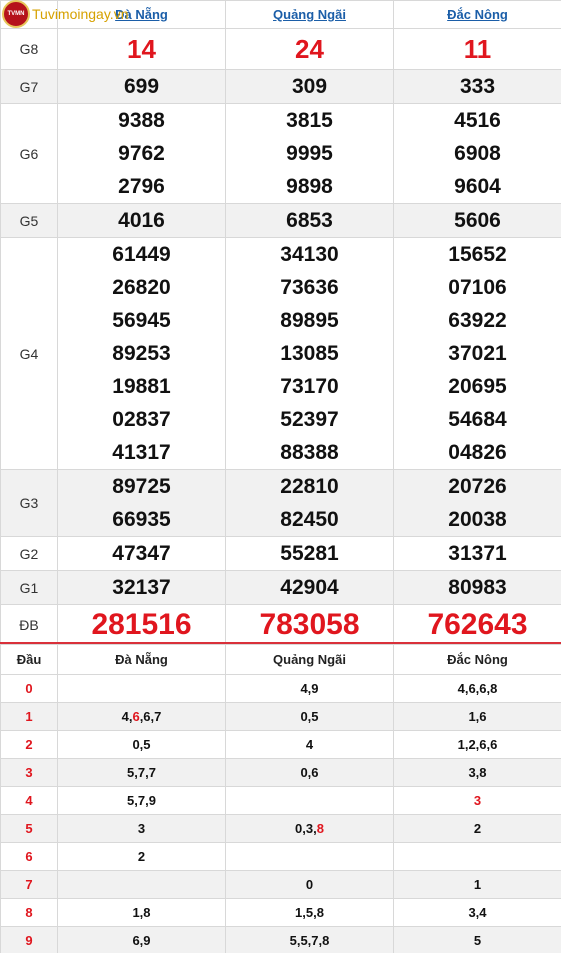 This screenshot has height=953, width=561. What do you see at coordinates (141, 503) in the screenshot?
I see `prize-cell: 89725 66935` at bounding box center [141, 503].